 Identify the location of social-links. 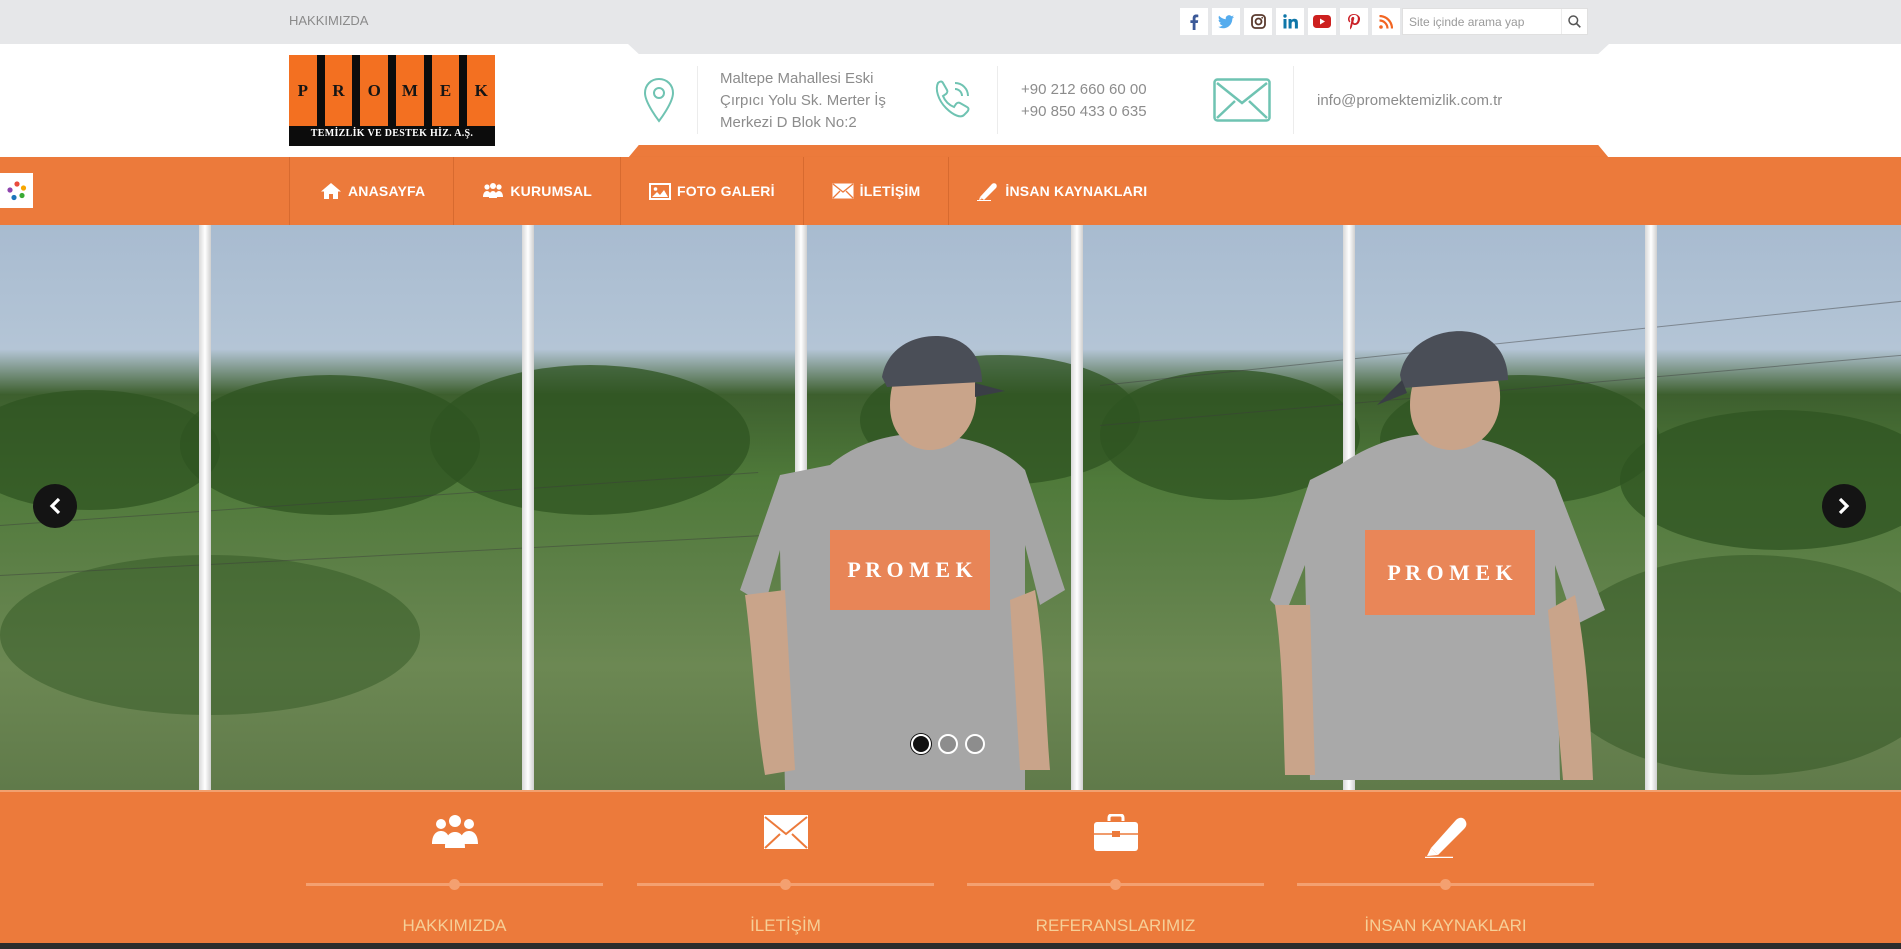
(1290, 21).